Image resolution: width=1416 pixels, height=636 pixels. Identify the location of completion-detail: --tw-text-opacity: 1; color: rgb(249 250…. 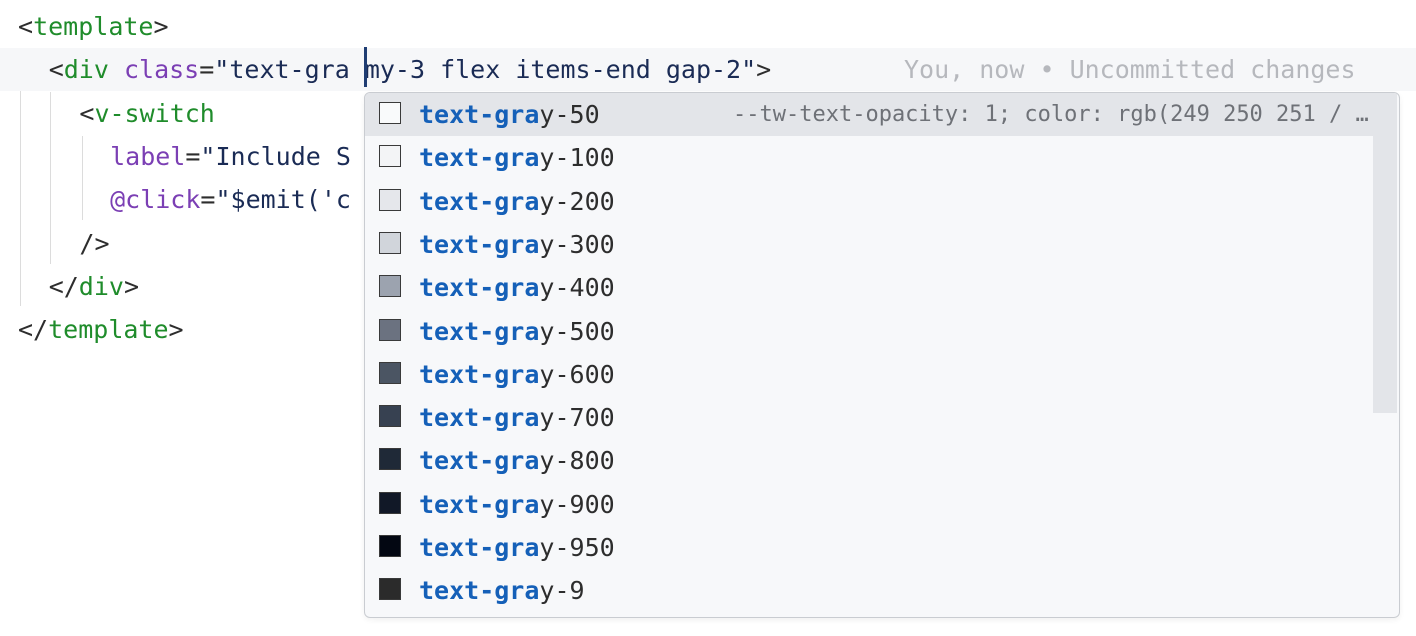
(1051, 114).